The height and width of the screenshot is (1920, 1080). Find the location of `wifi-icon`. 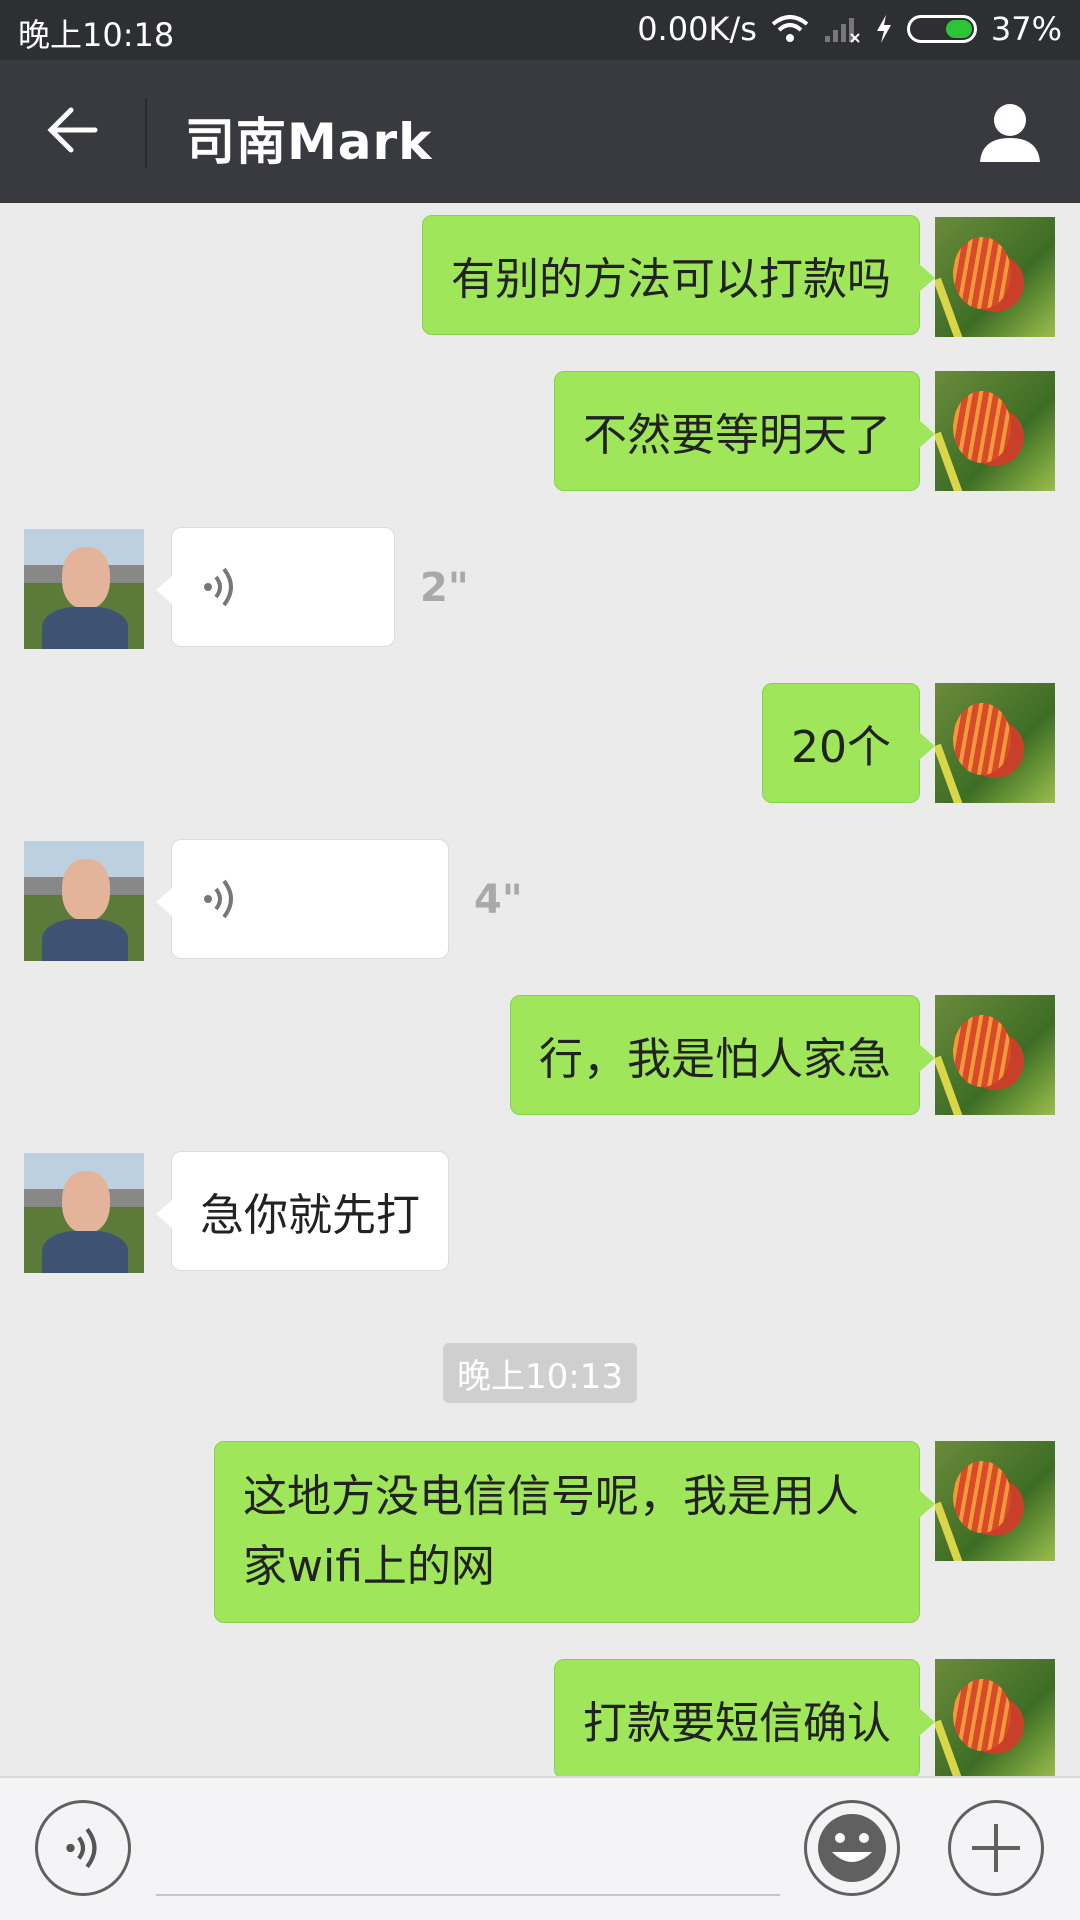

wifi-icon is located at coordinates (790, 28).